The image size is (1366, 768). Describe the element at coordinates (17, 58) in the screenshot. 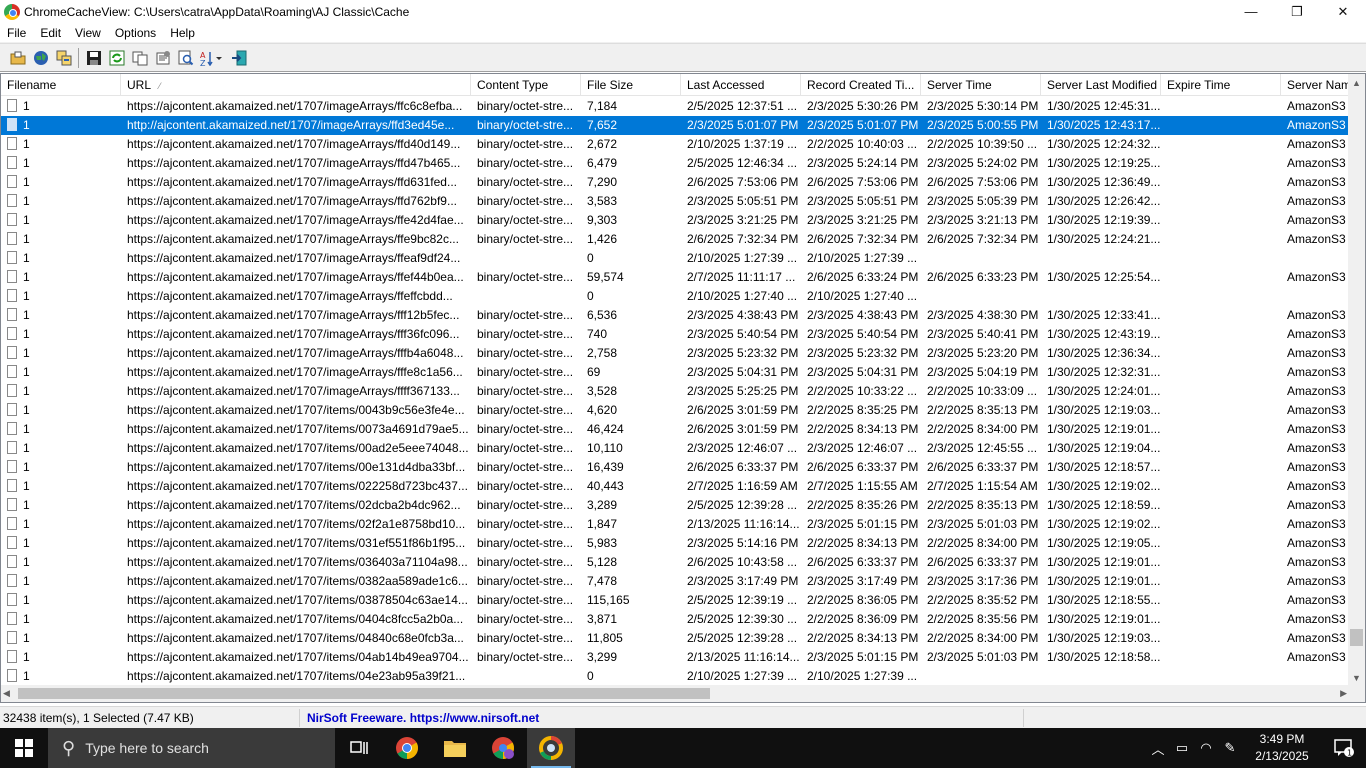

I see `open-folder-icon` at that location.